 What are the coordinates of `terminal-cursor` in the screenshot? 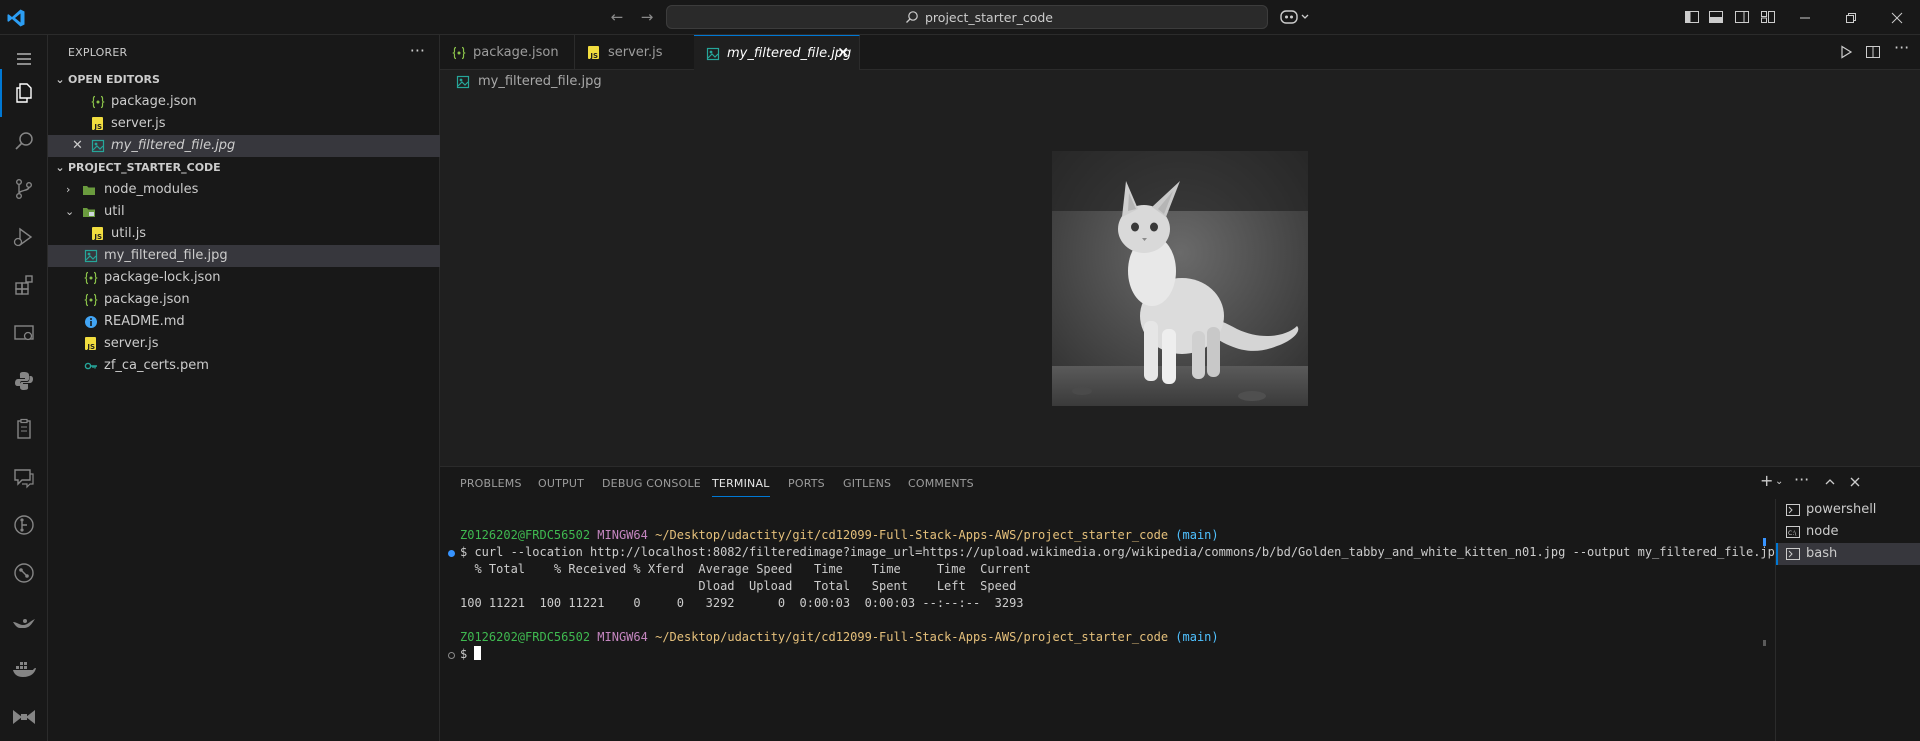 It's located at (478, 653).